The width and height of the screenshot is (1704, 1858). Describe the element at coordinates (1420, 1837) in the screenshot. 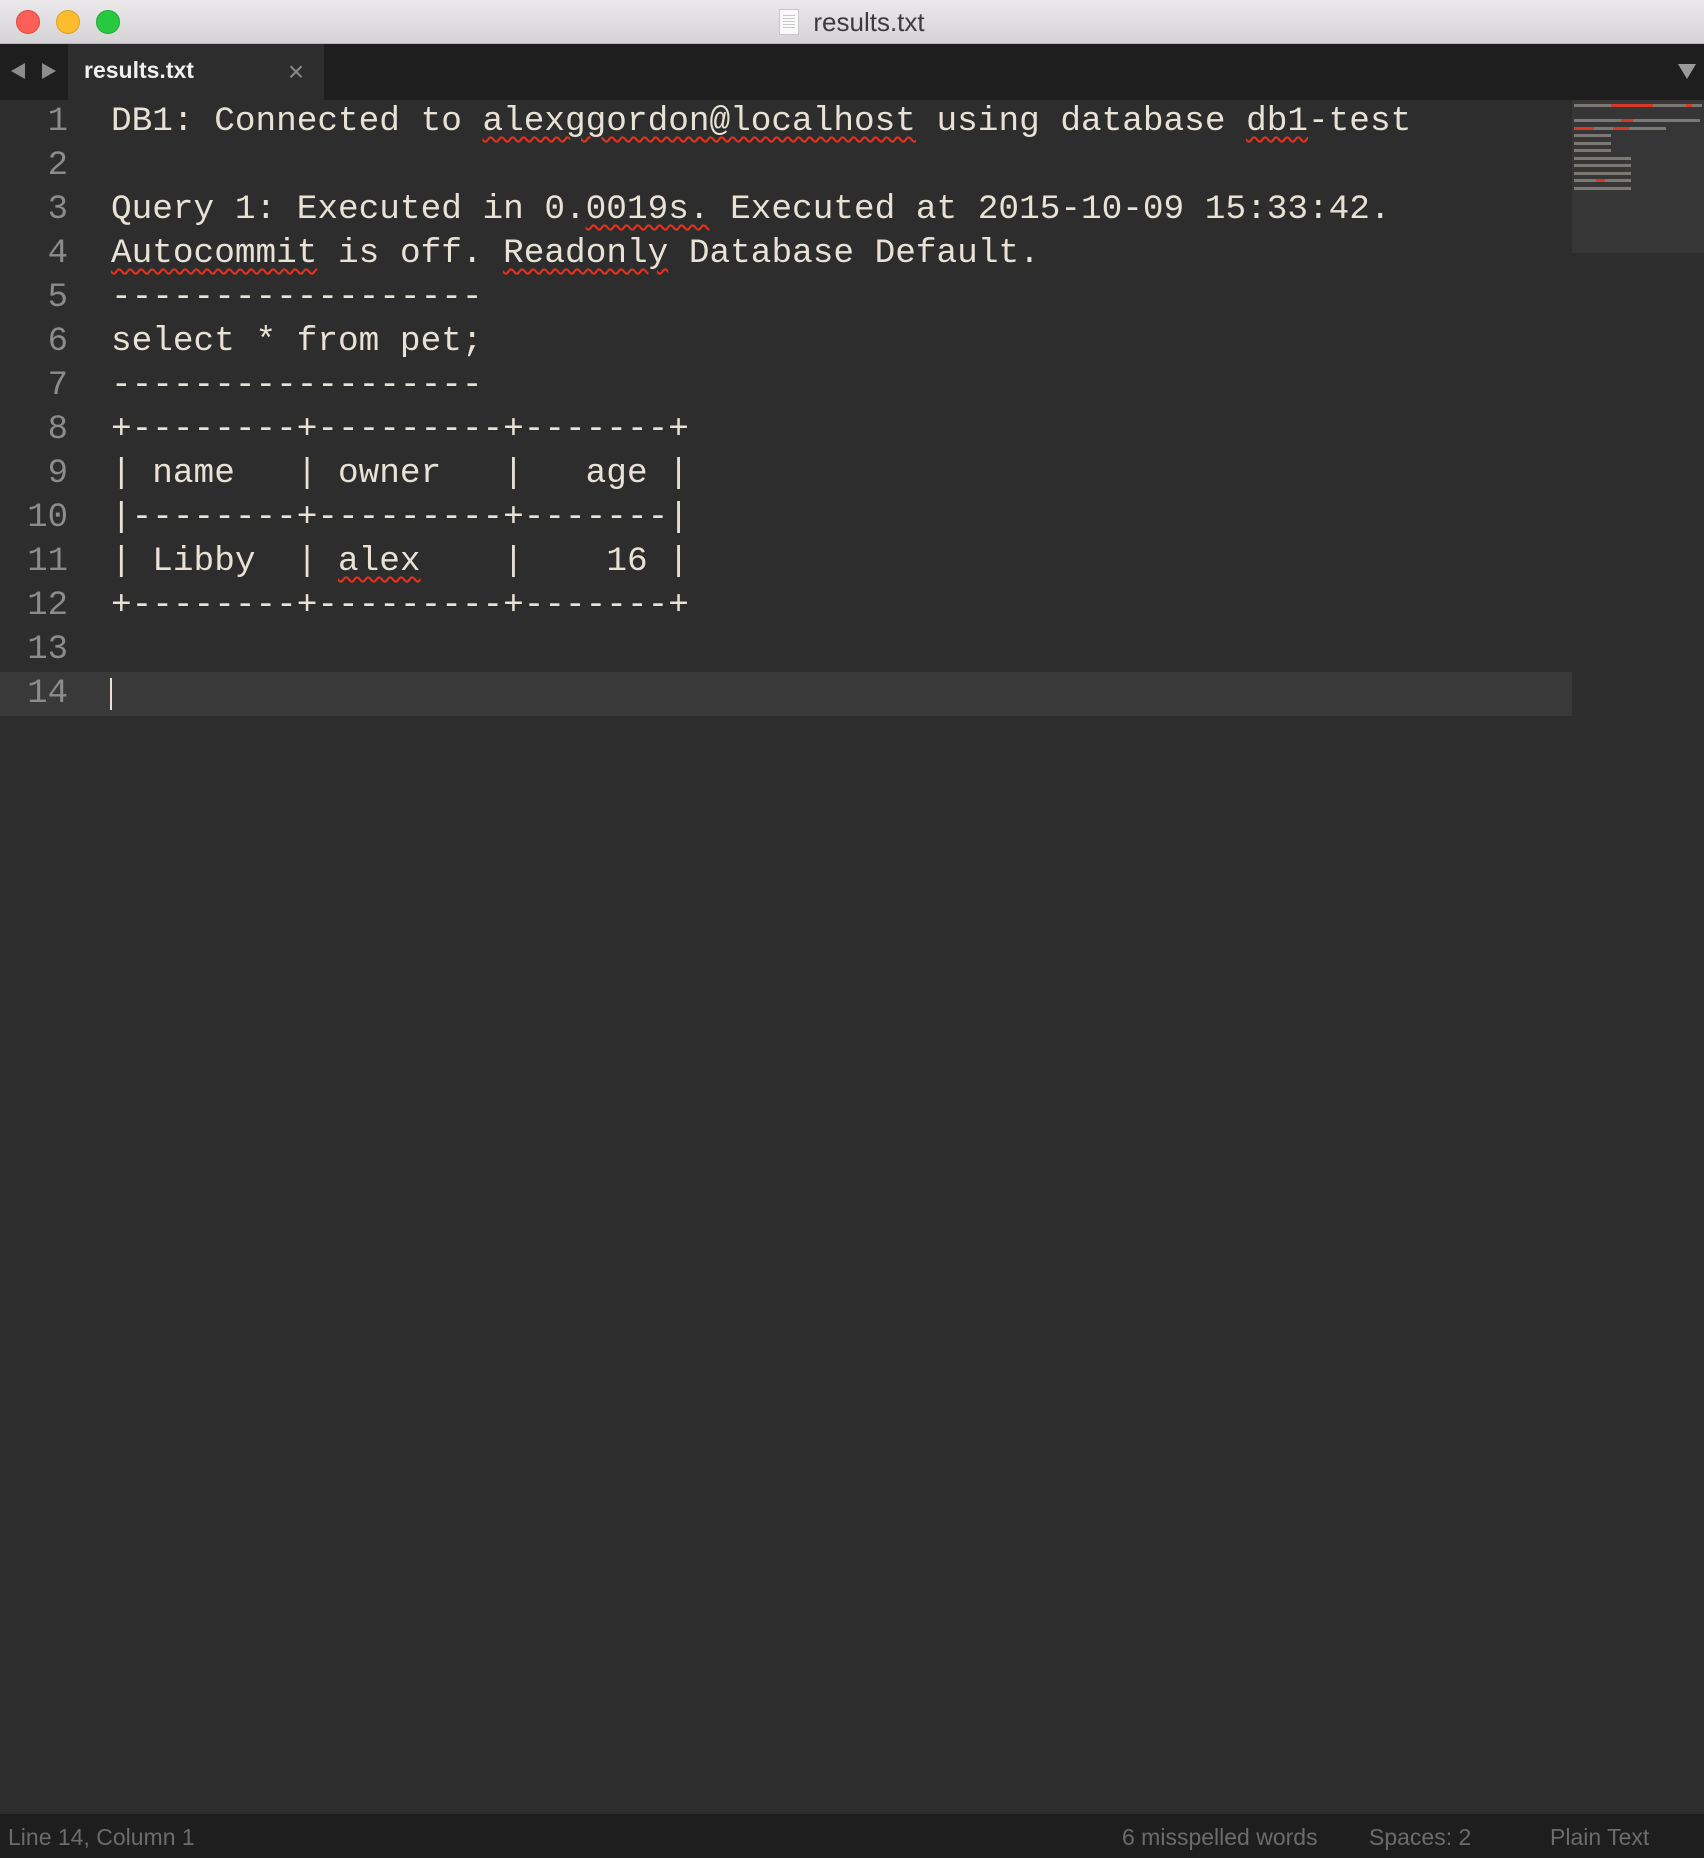

I see `indentation-setting: Spaces: 2` at that location.